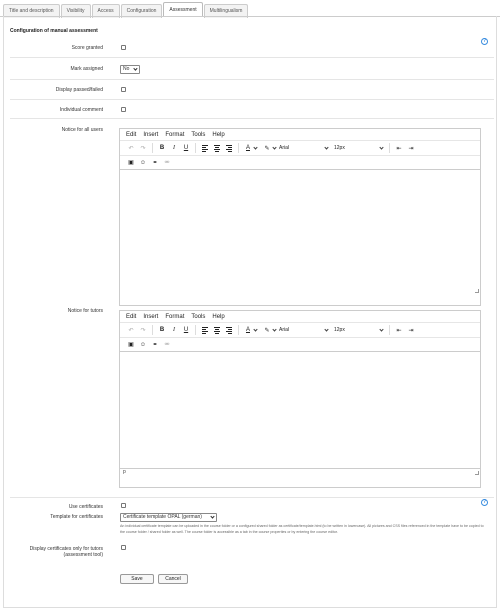 This screenshot has width=500, height=610. I want to click on template-certificates-select: Certificate template OPAL (german), so click(168, 517).